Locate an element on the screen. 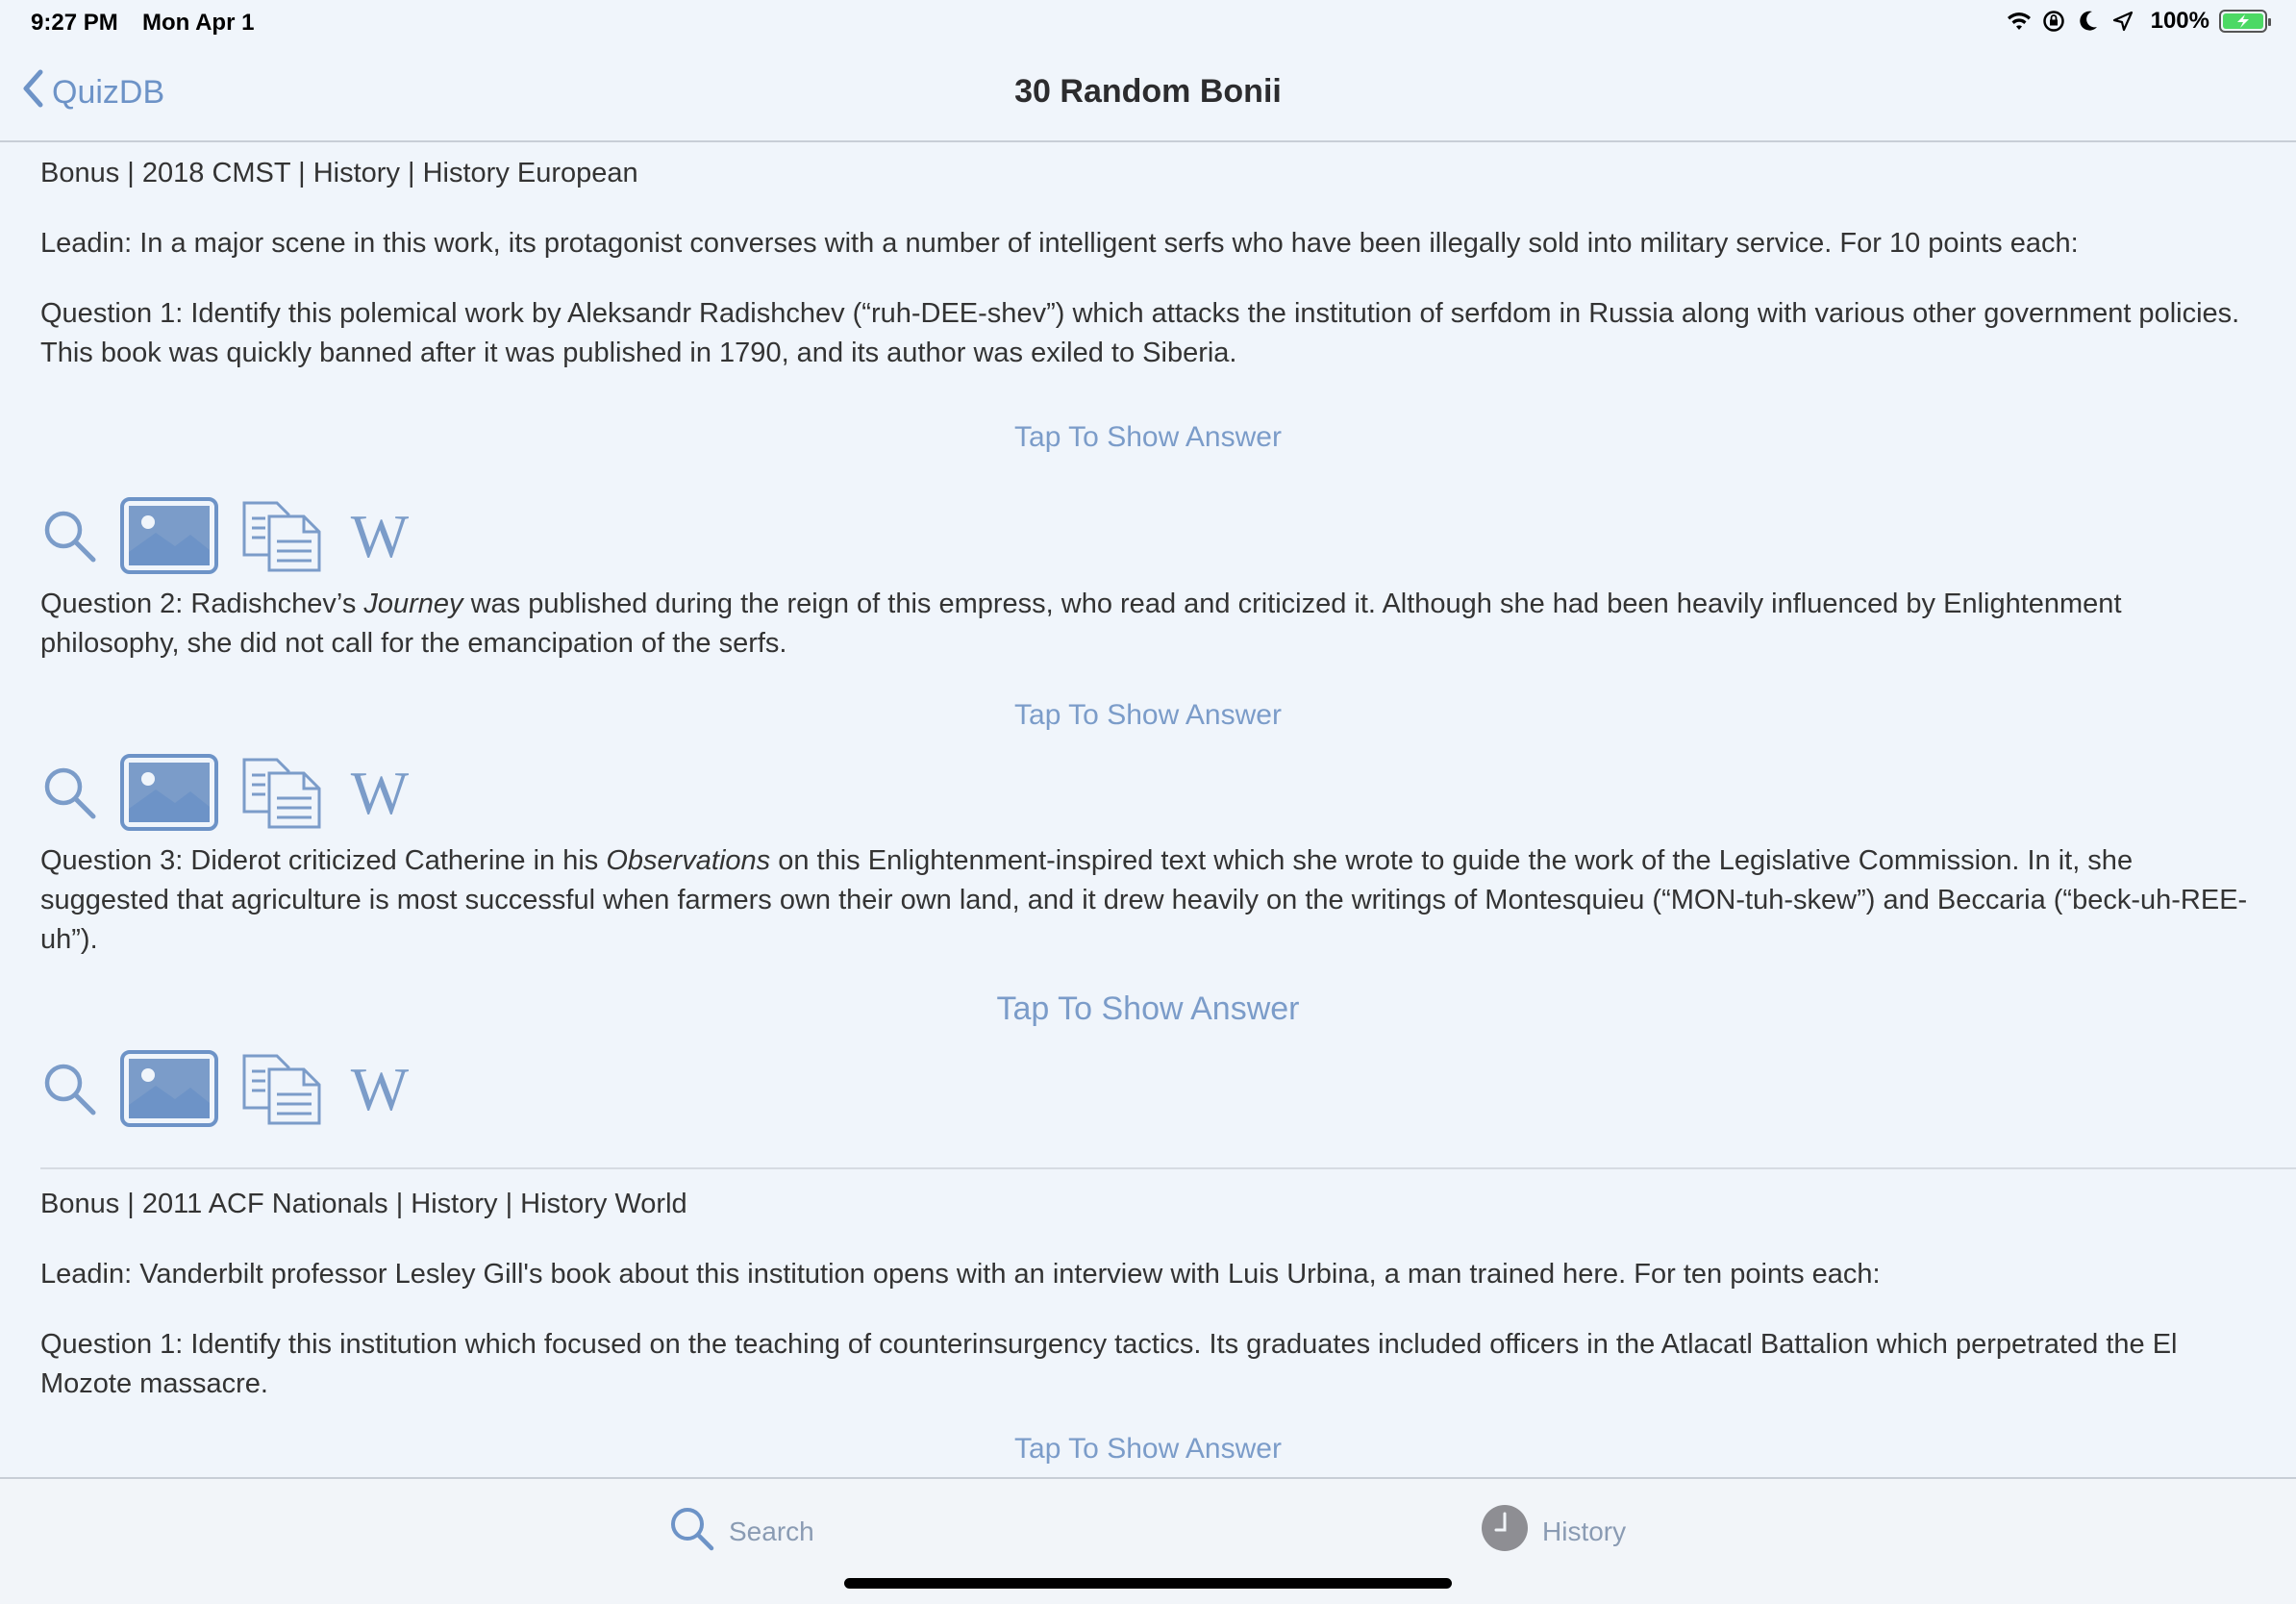 The height and width of the screenshot is (1604, 2296). clock-icon is located at coordinates (1505, 1531).